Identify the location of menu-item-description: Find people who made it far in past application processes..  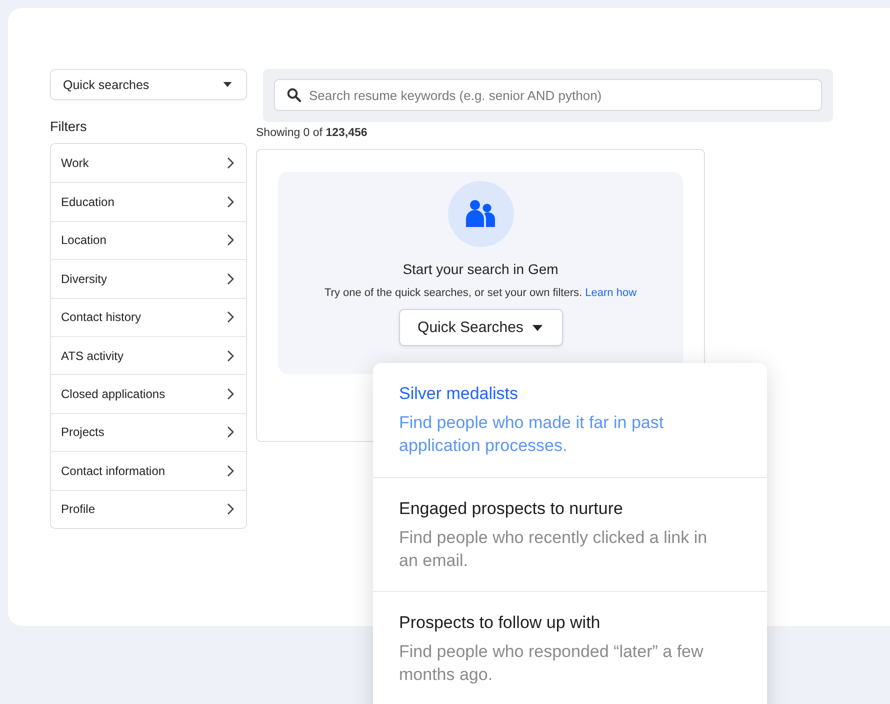
(532, 434).